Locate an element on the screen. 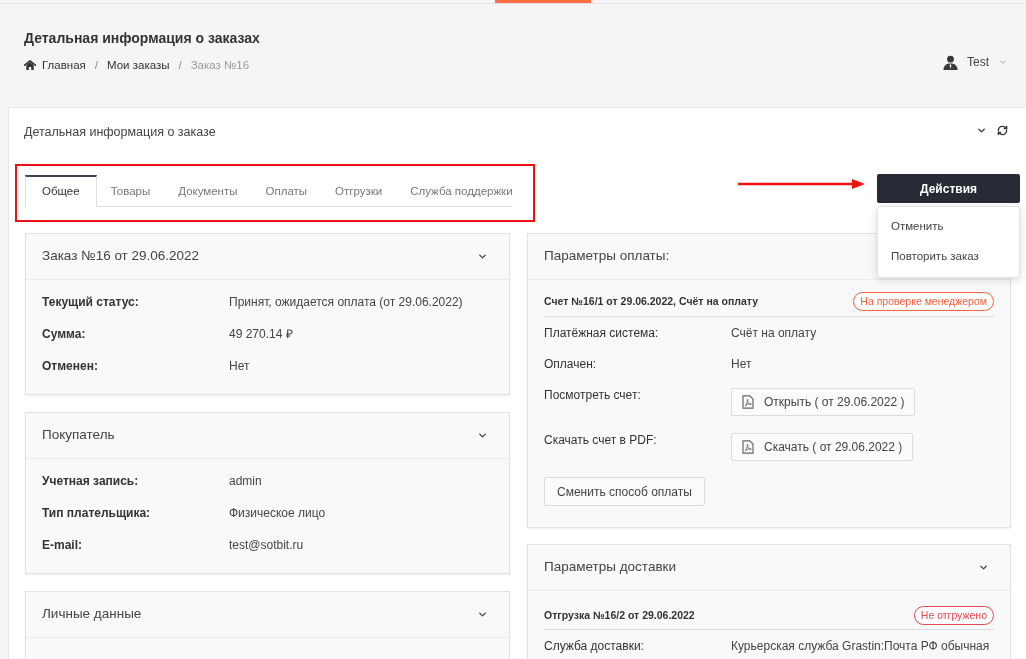 Image resolution: width=1026 pixels, height=659 pixels. field-label: Оплачен: is located at coordinates (571, 364).